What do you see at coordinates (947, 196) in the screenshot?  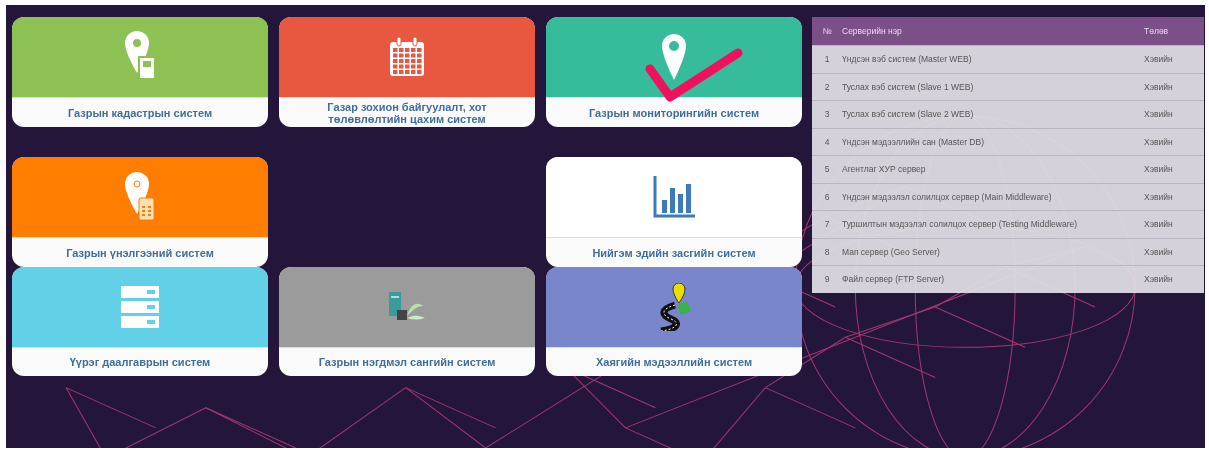 I see `table-cell-text: Үндсэн мэдээлэл солилцох сервер (Main Middleware)` at bounding box center [947, 196].